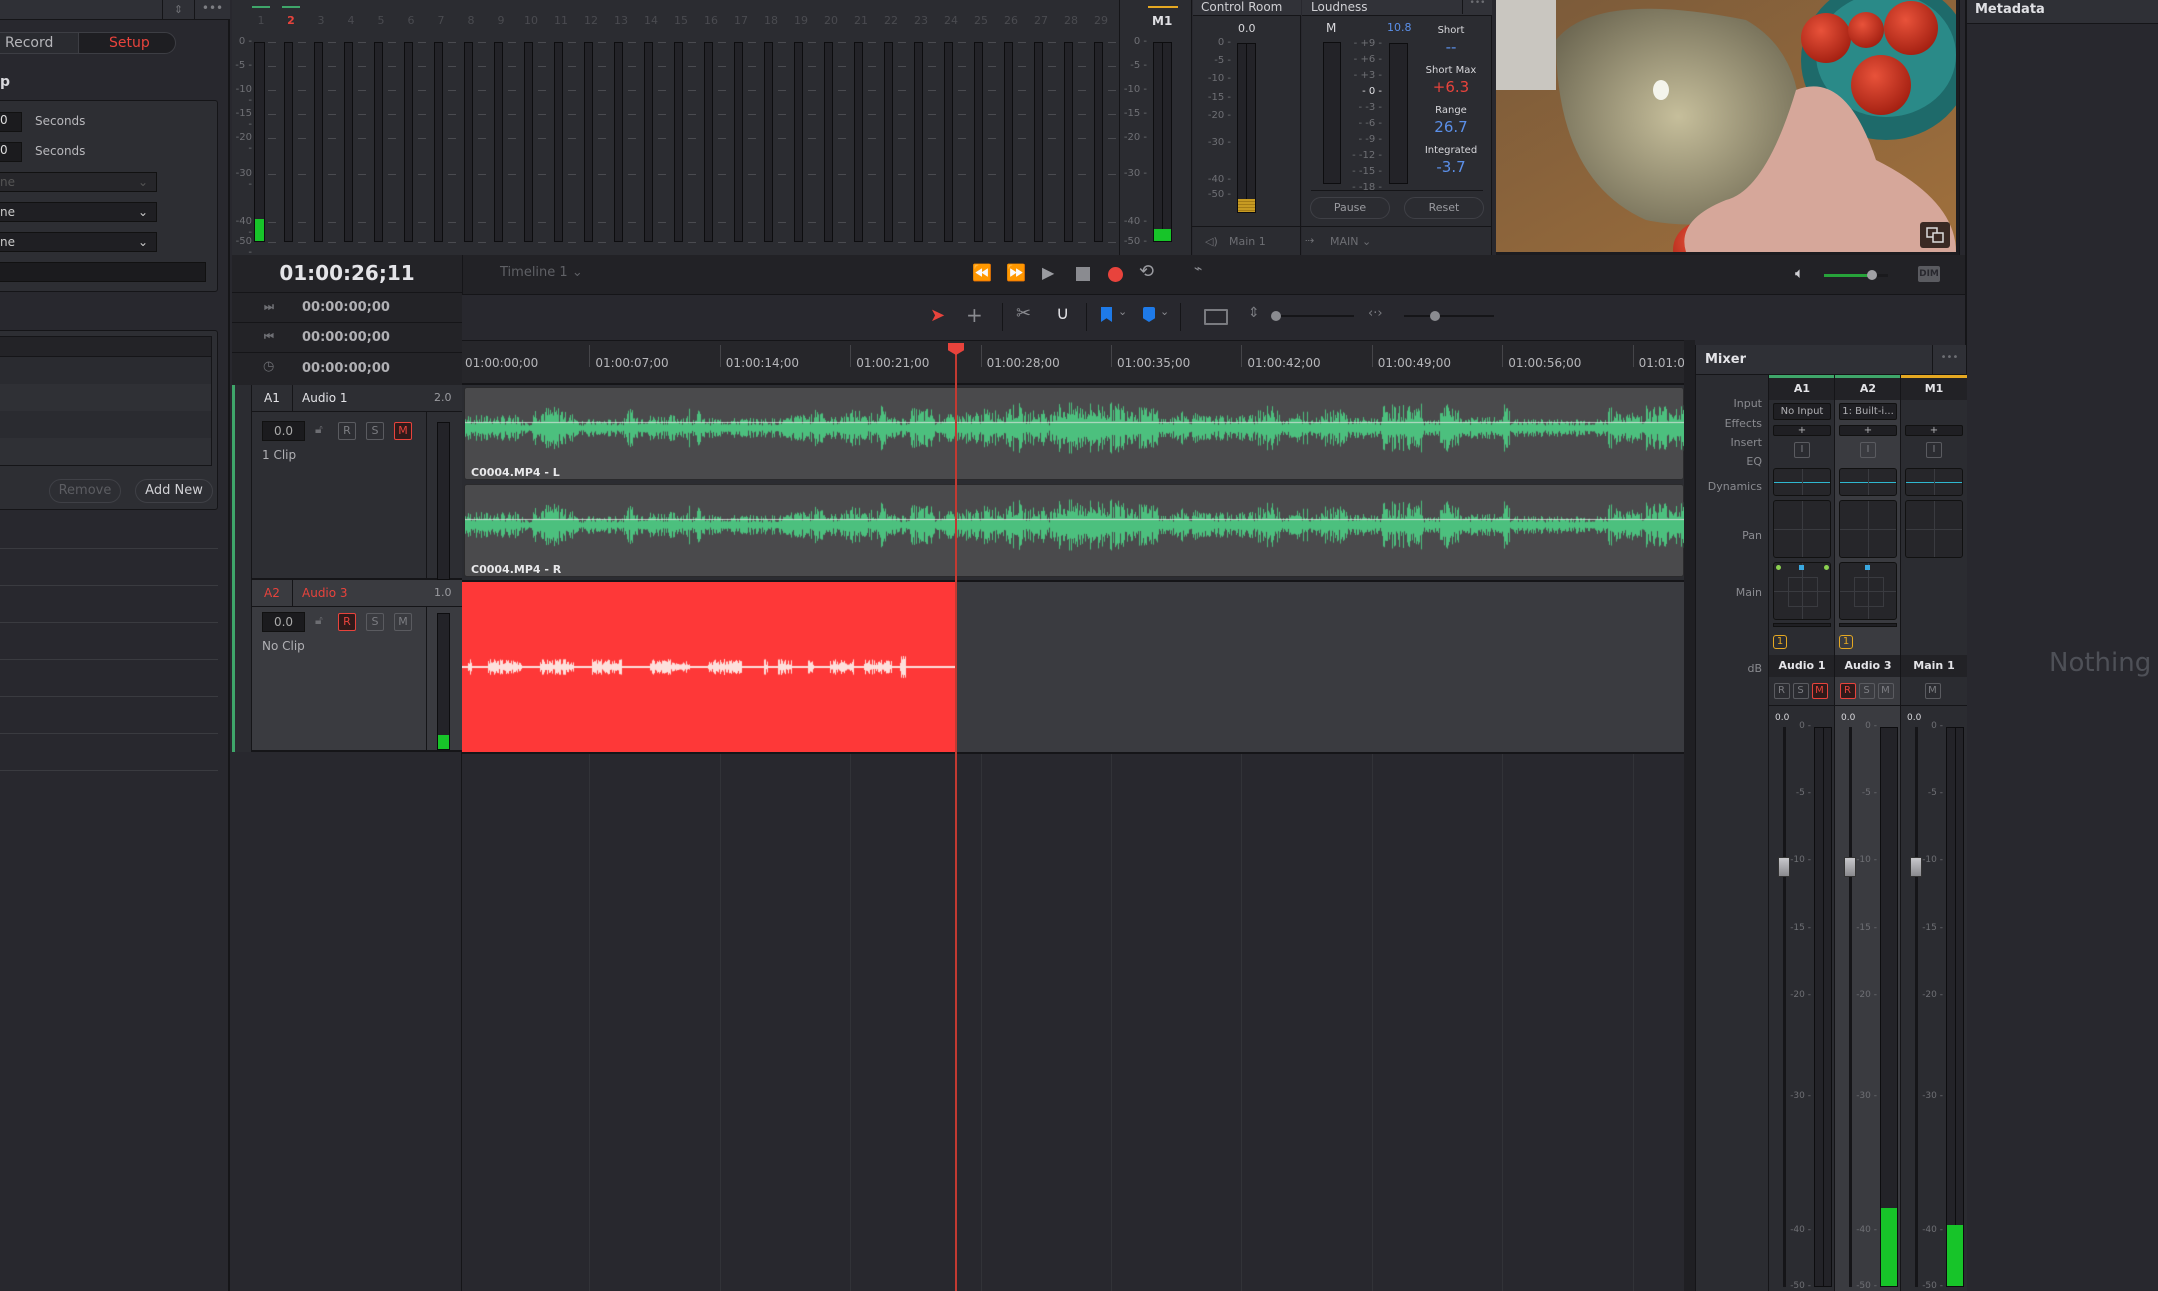 This screenshot has height=1291, width=2158. What do you see at coordinates (982, 272) in the screenshot?
I see `rewind-button: ⏪` at bounding box center [982, 272].